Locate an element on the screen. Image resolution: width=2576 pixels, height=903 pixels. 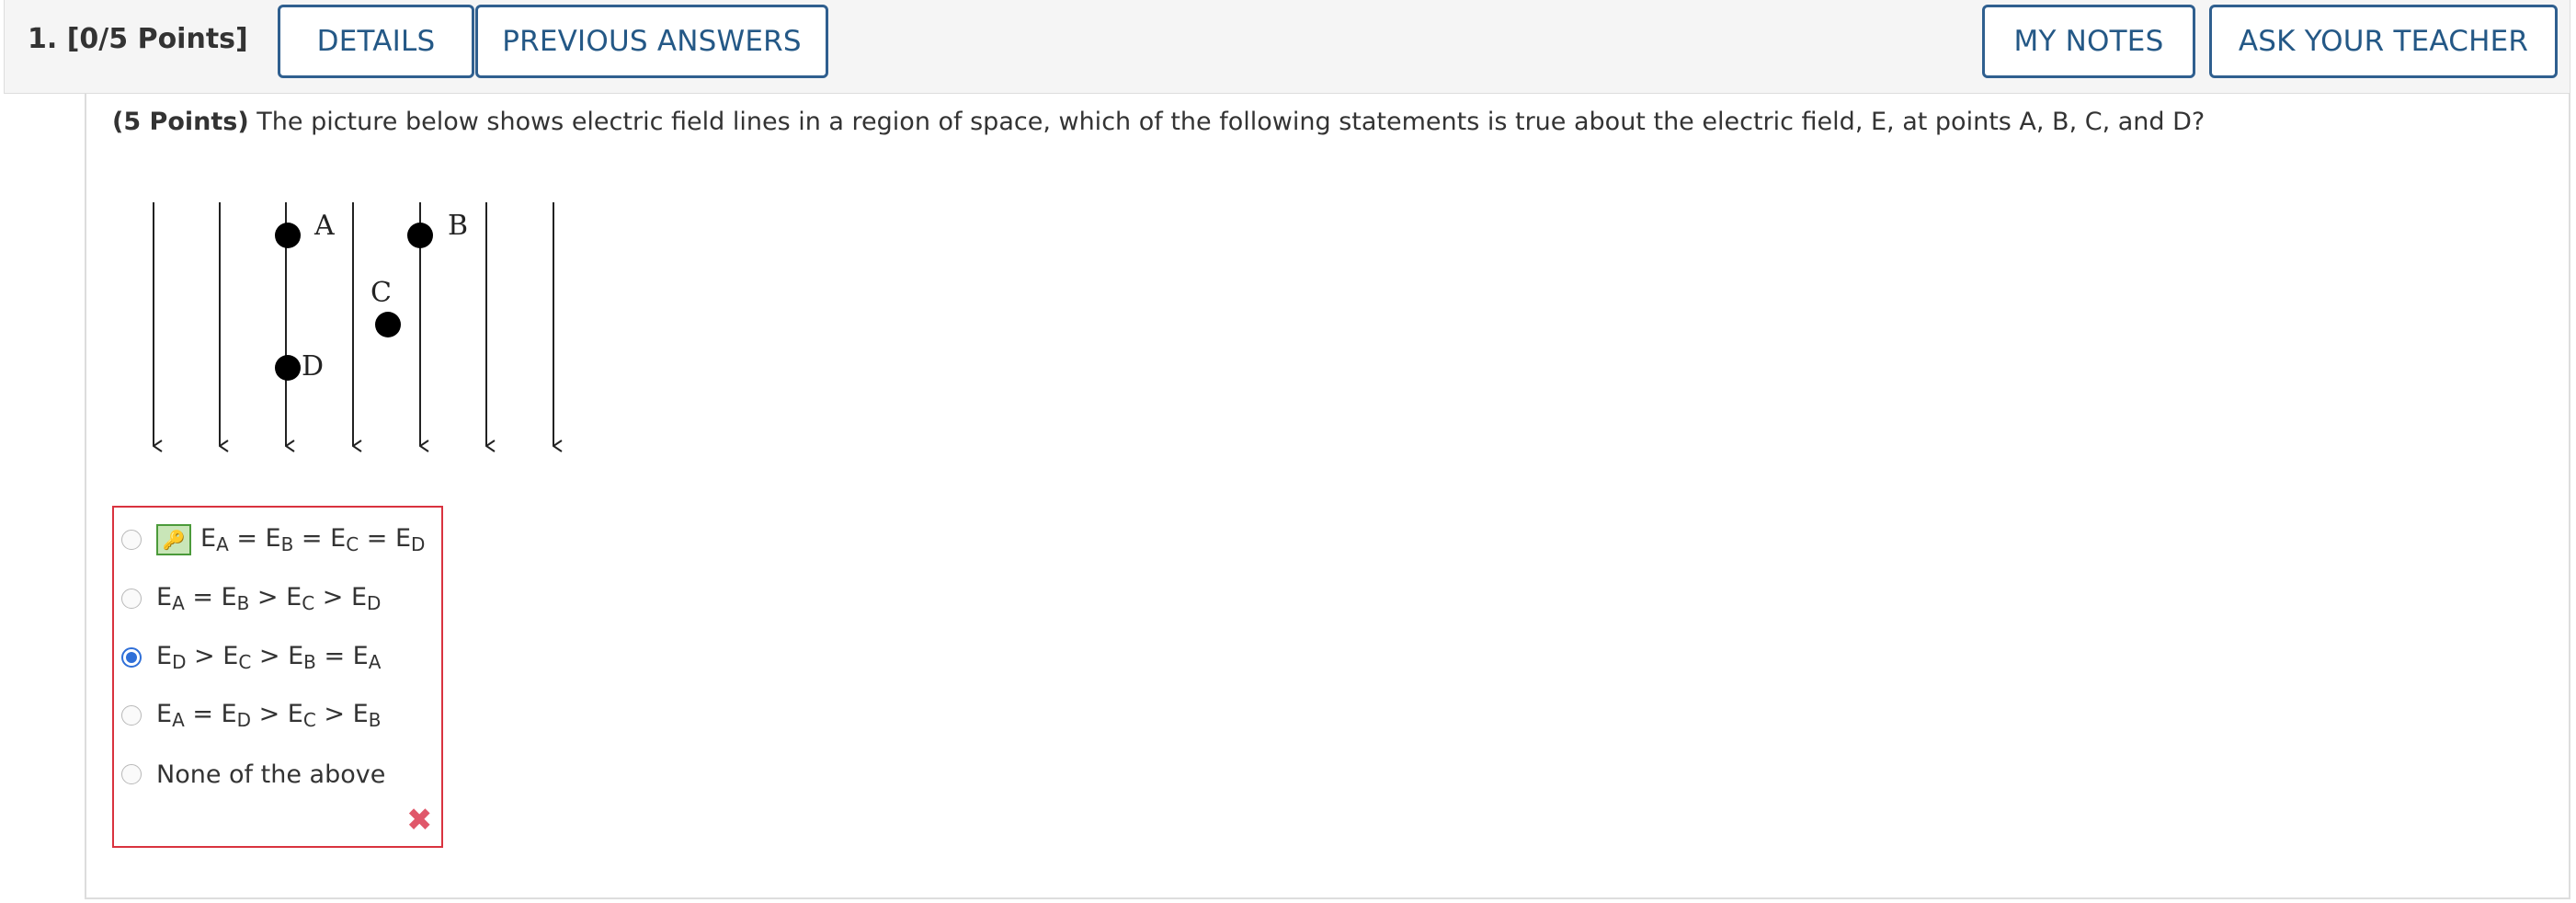
answer-text-3: ED > EC > EB = EA is located at coordinates (269, 658).